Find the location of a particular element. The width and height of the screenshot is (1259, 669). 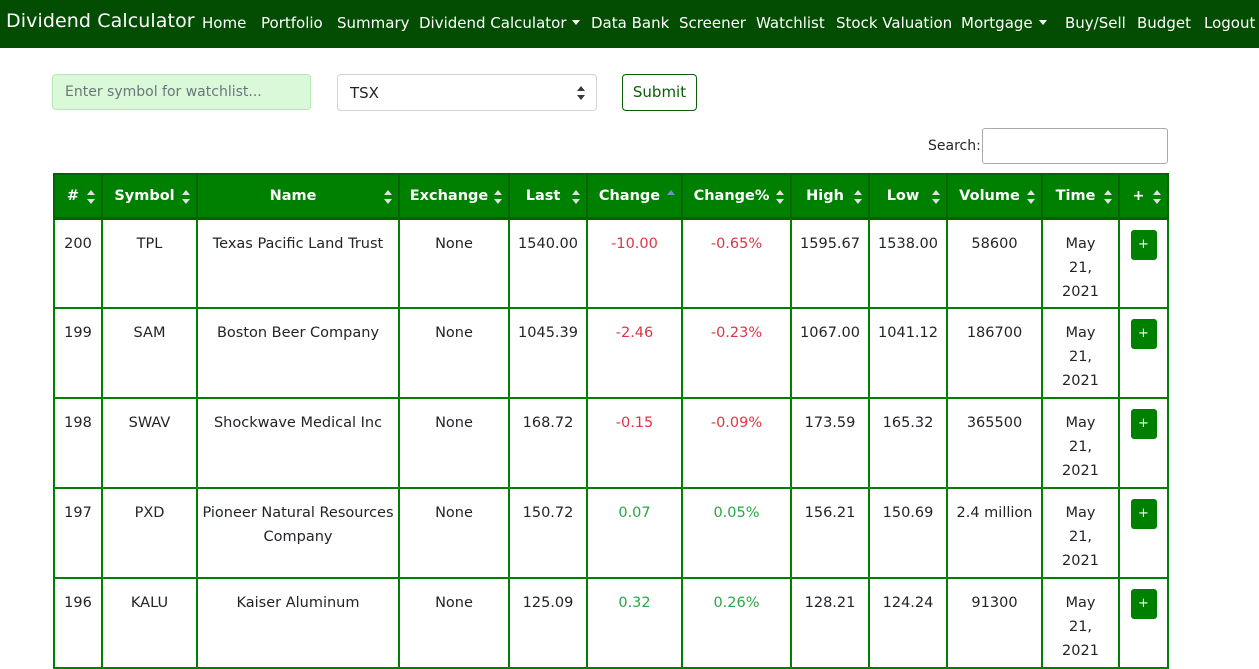

nav-dividend-calculator-dropdown: Dividend Calculator is located at coordinates (500, 23).